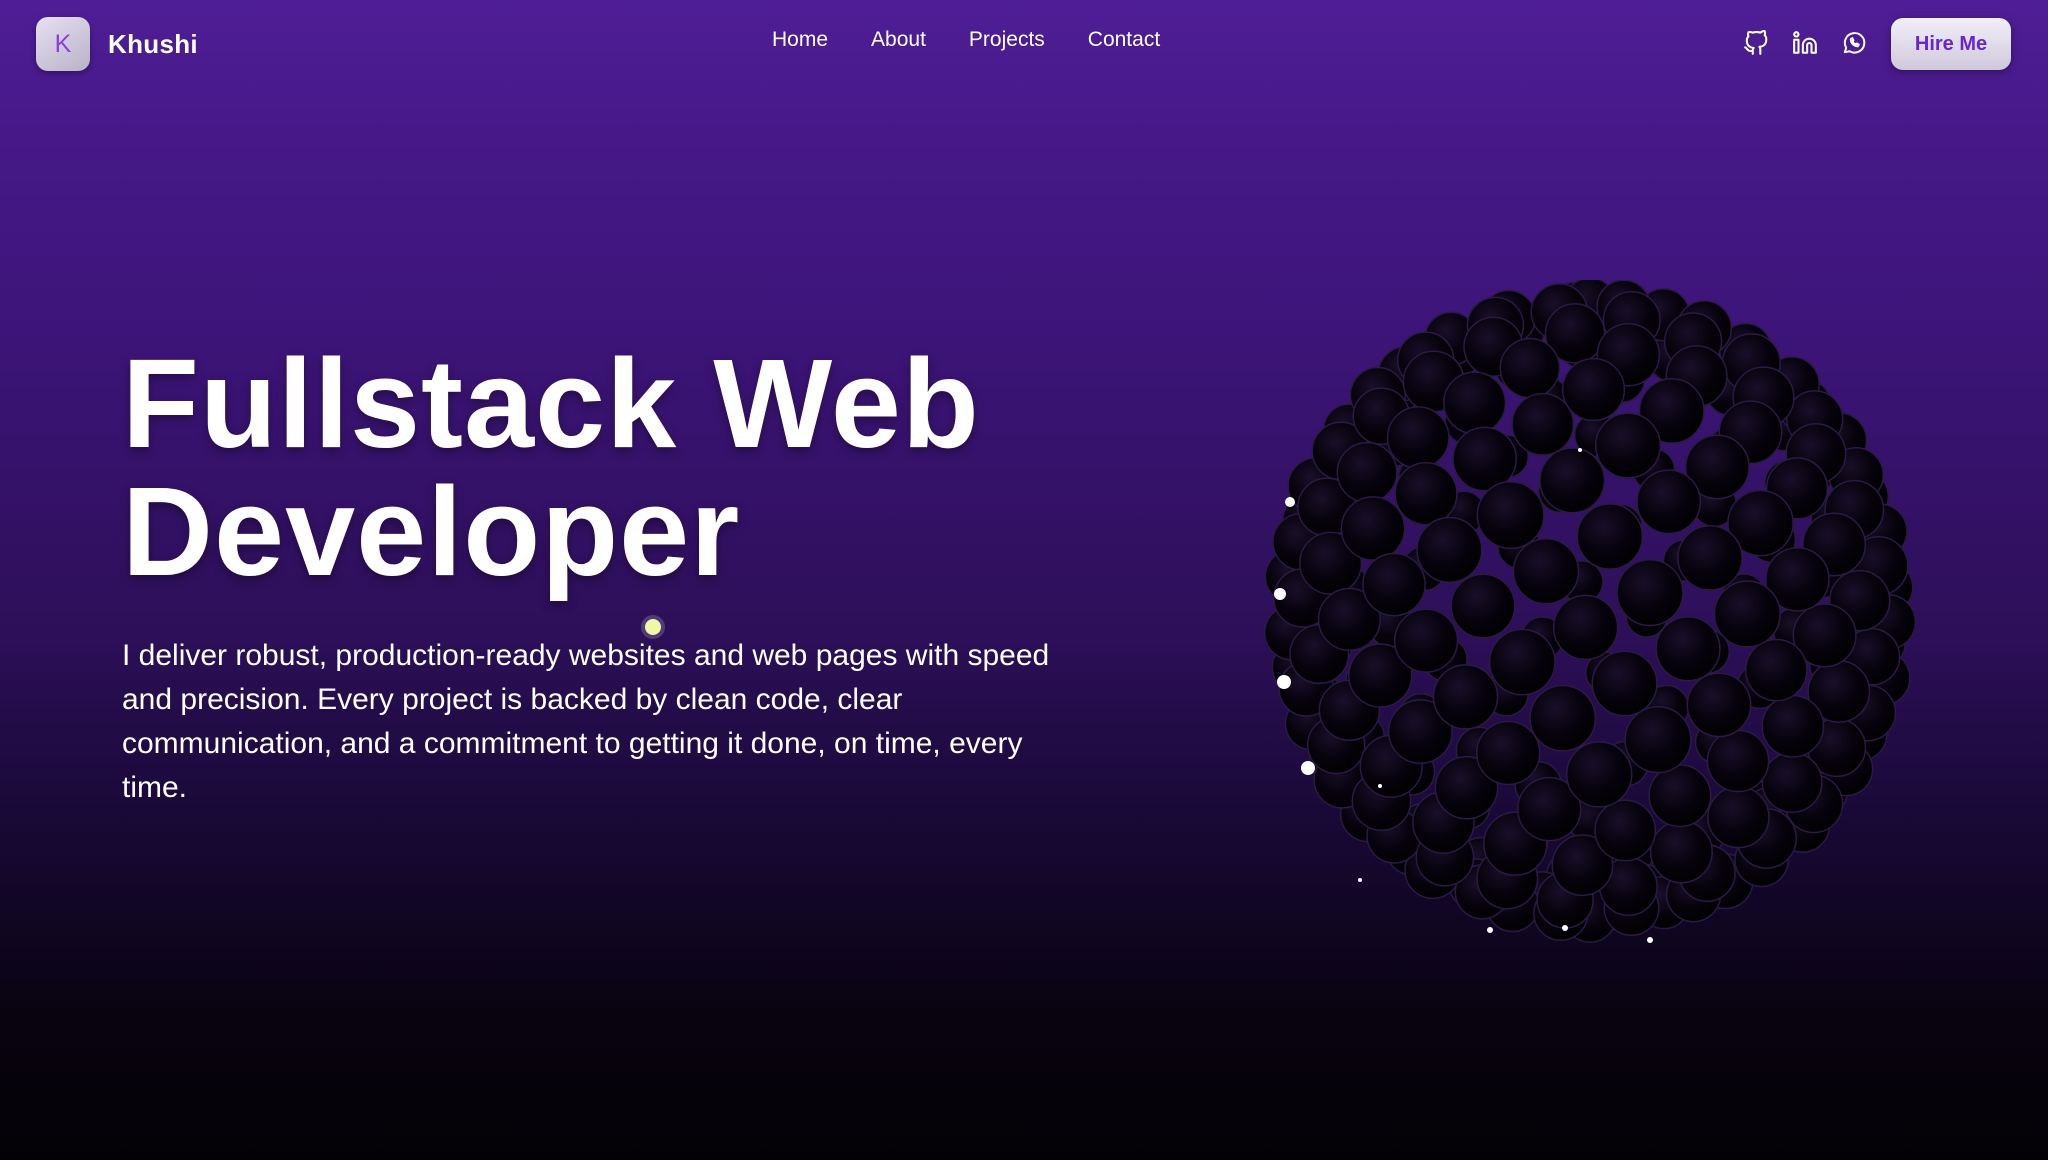 The width and height of the screenshot is (2048, 1160). What do you see at coordinates (153, 43) in the screenshot?
I see `brand-name: Khushi` at bounding box center [153, 43].